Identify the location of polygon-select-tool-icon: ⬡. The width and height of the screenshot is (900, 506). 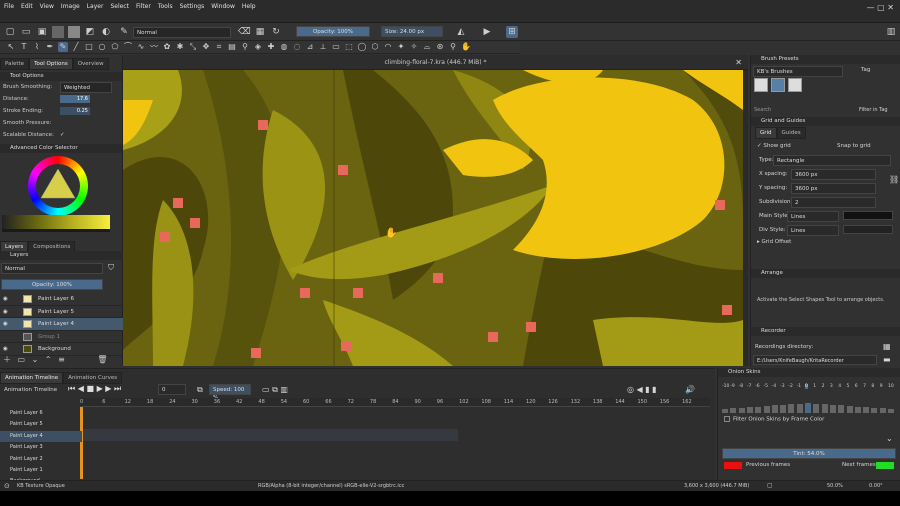
(375, 47).